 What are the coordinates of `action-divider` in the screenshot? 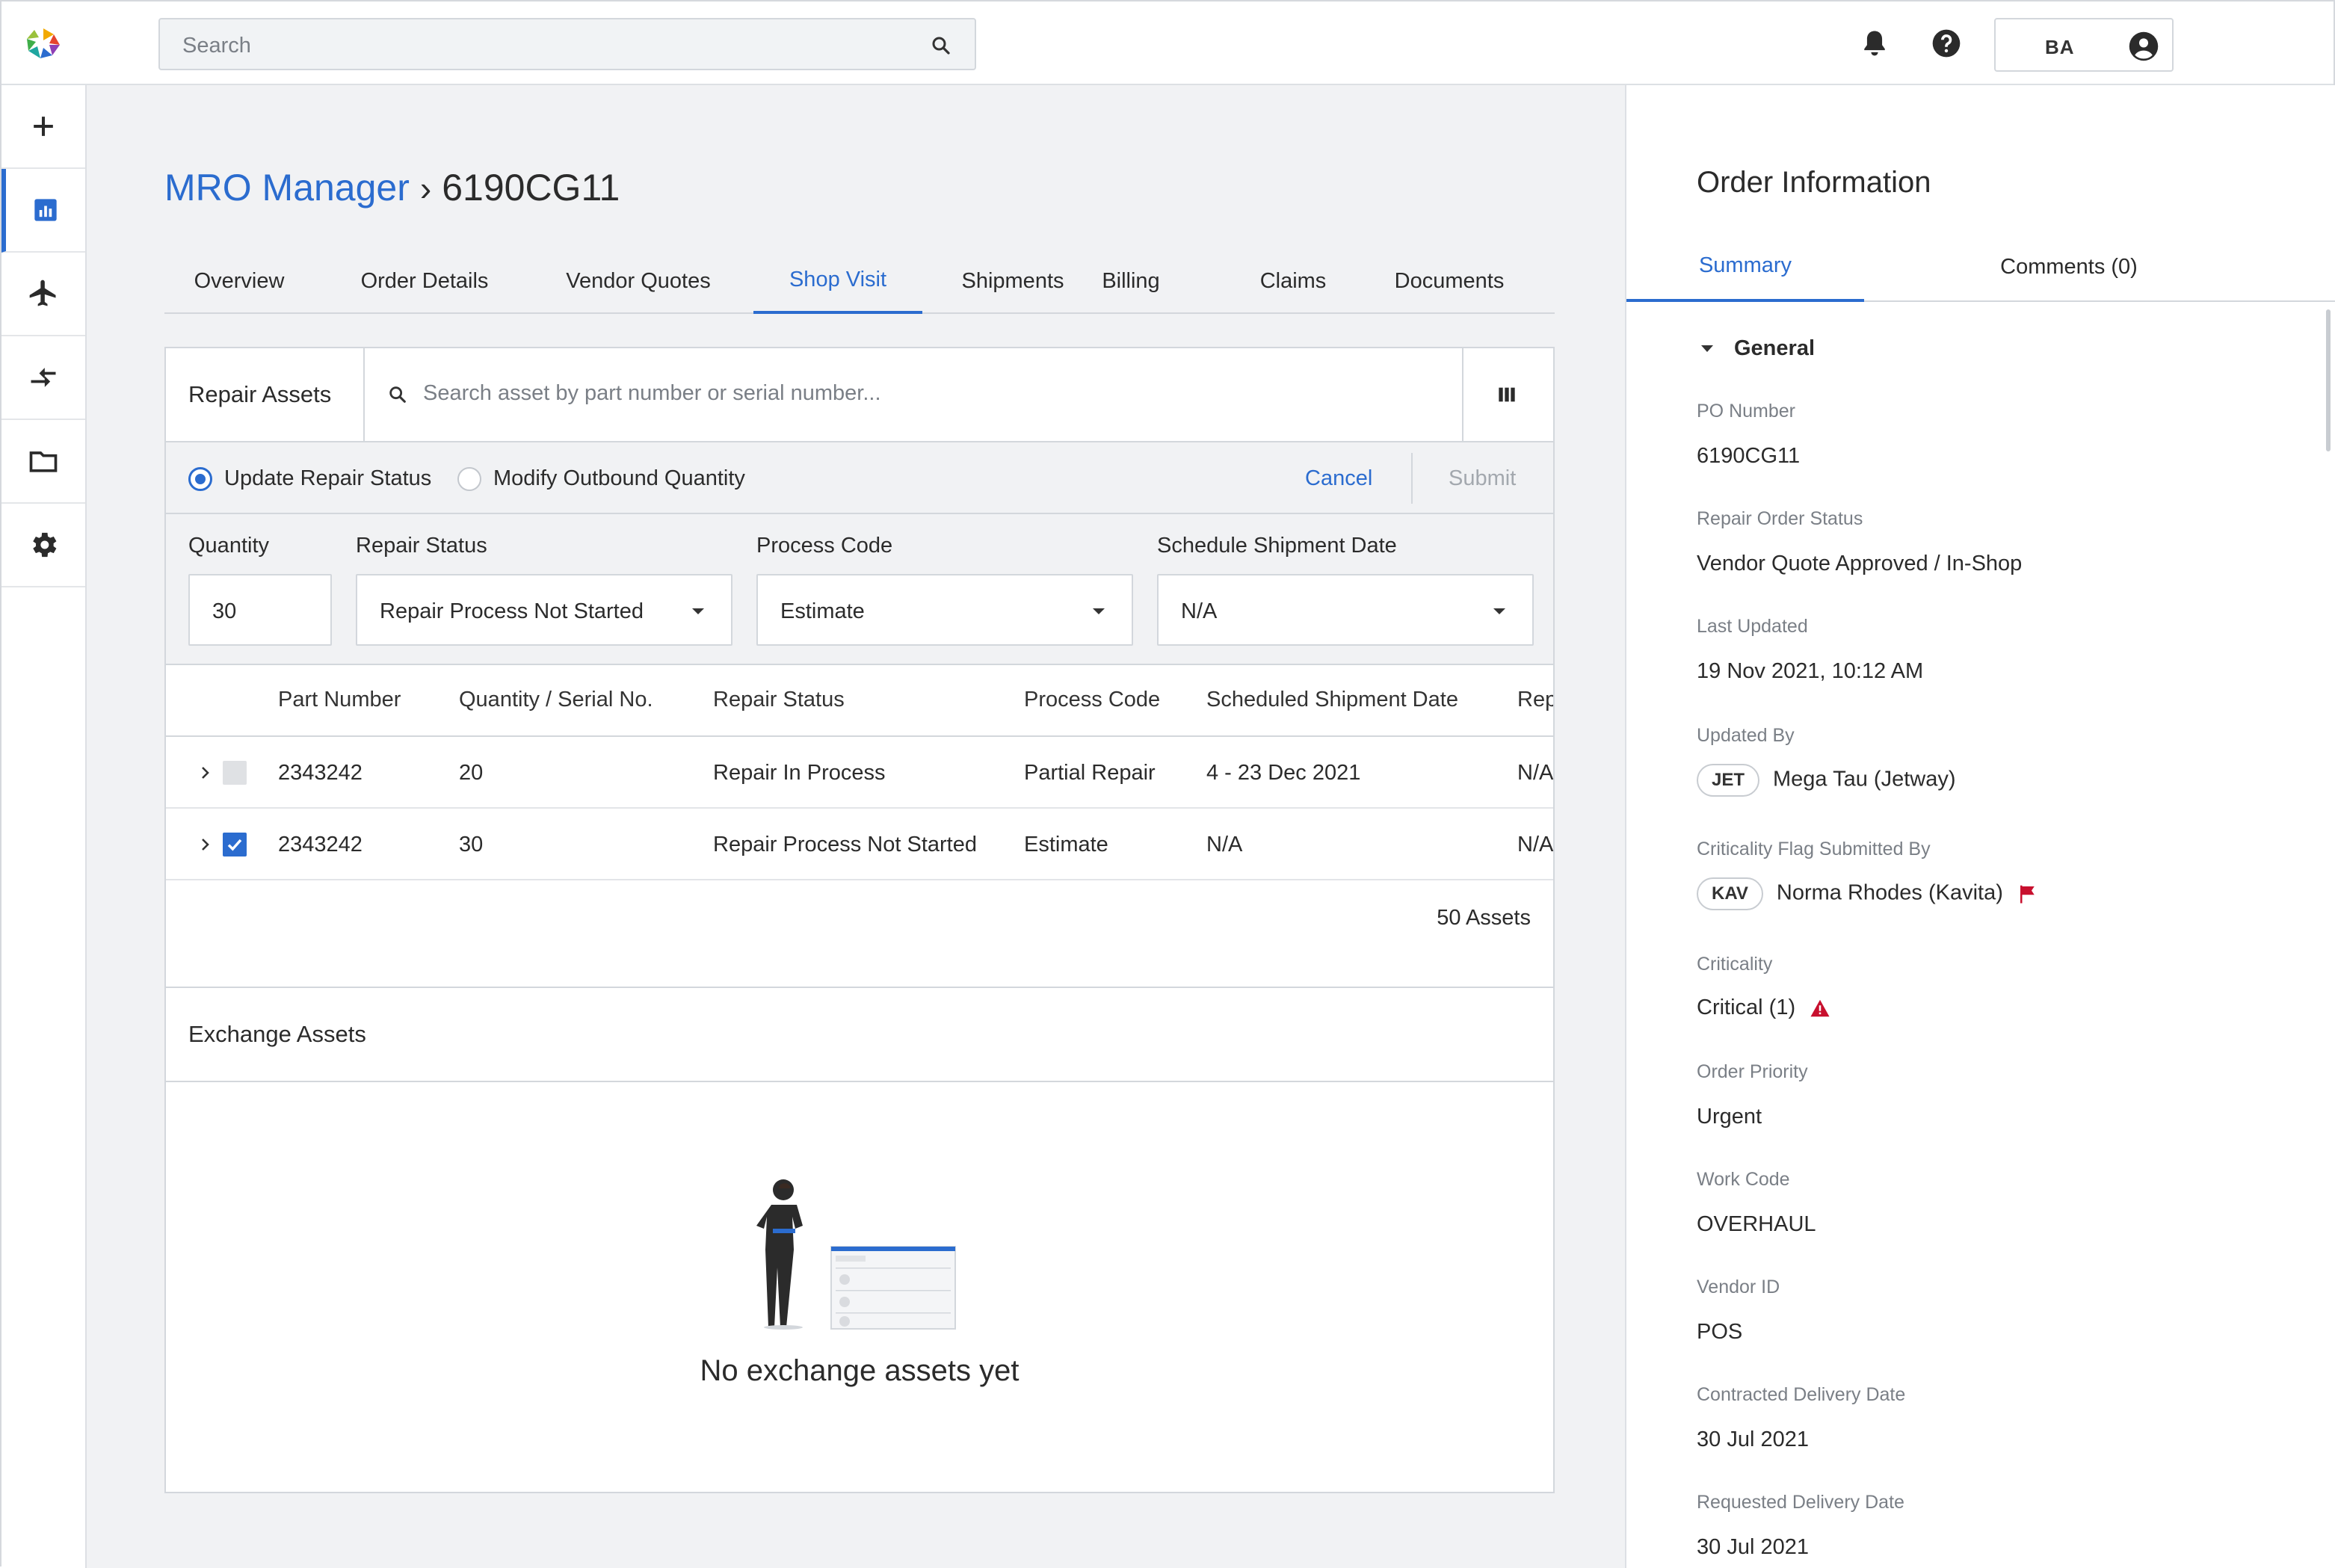 It's located at (1412, 478).